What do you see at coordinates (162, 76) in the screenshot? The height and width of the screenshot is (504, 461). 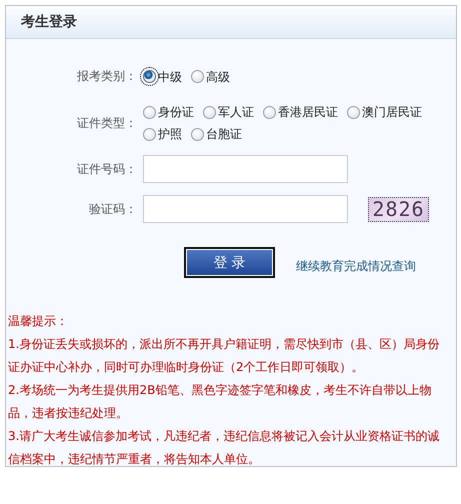 I see `radio-option: 中级` at bounding box center [162, 76].